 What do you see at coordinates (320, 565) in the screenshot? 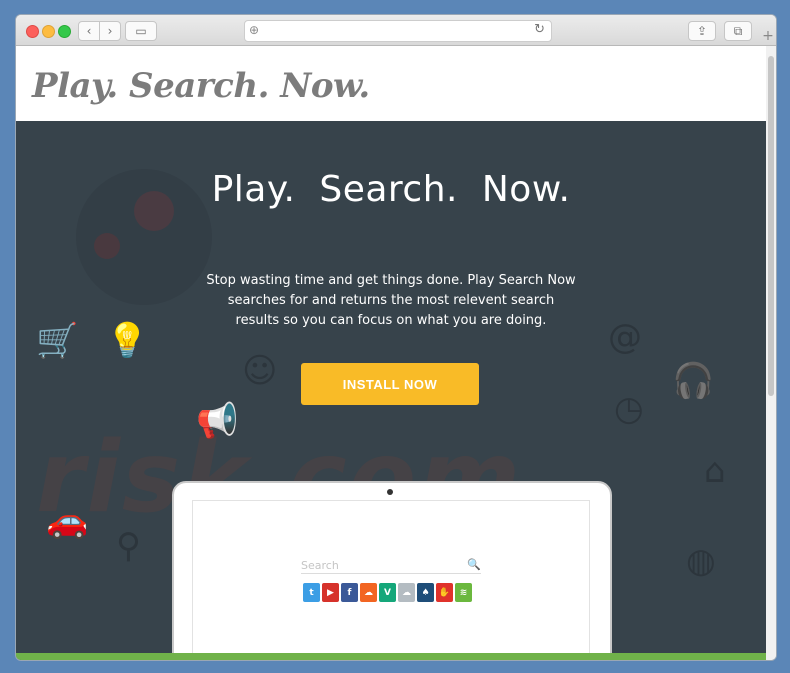
I see `mini-search-placeholder: Search` at bounding box center [320, 565].